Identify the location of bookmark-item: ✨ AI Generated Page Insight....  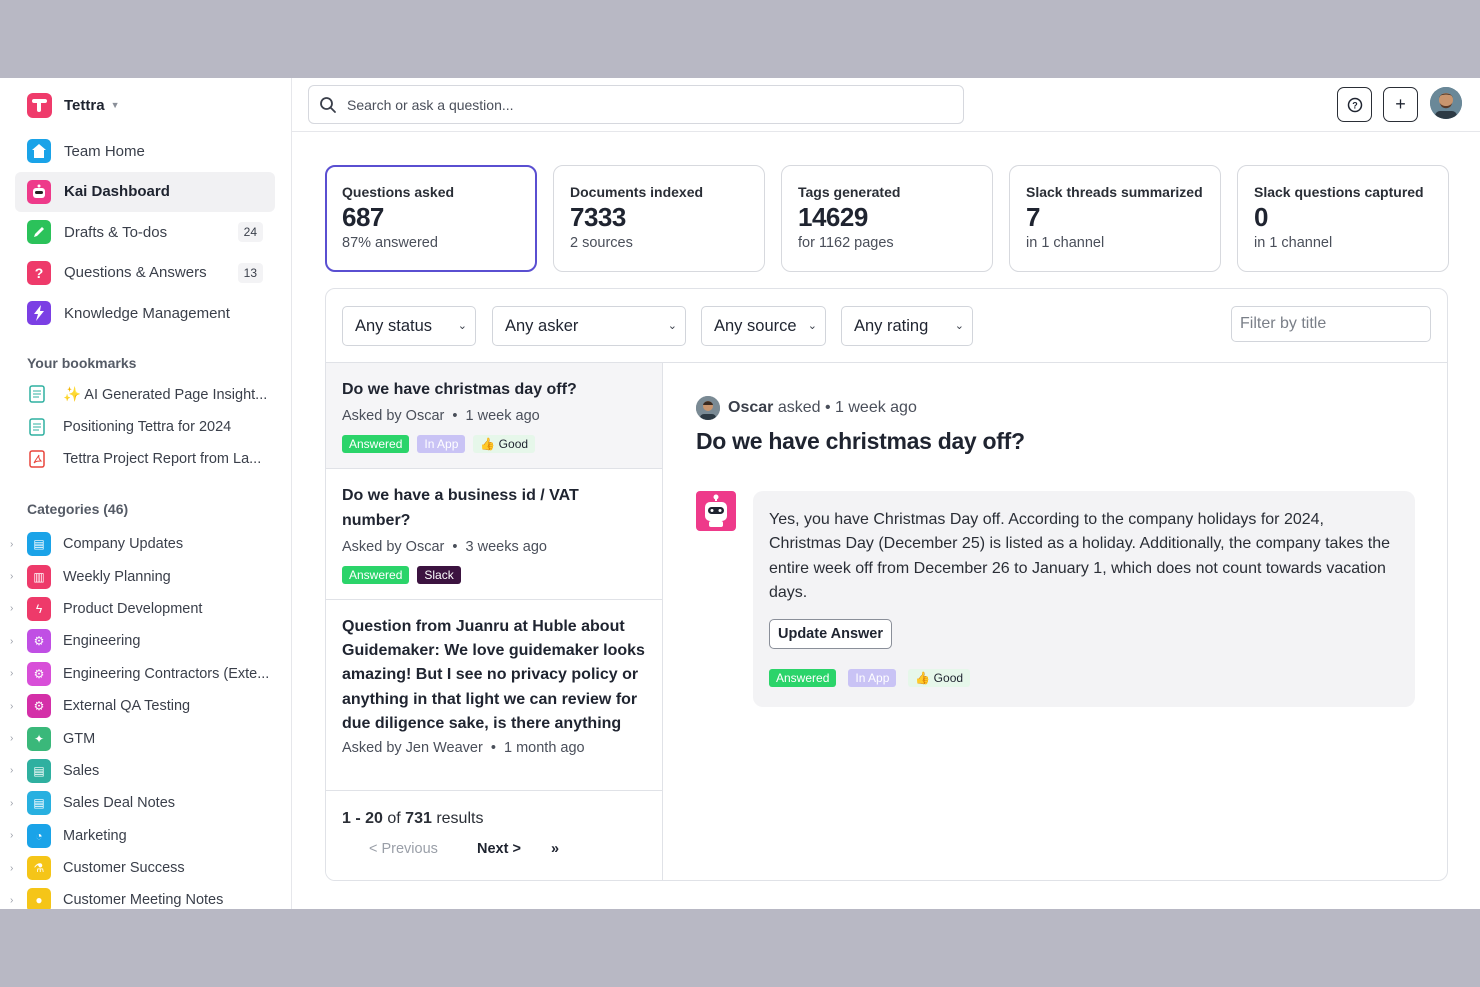
(149, 394).